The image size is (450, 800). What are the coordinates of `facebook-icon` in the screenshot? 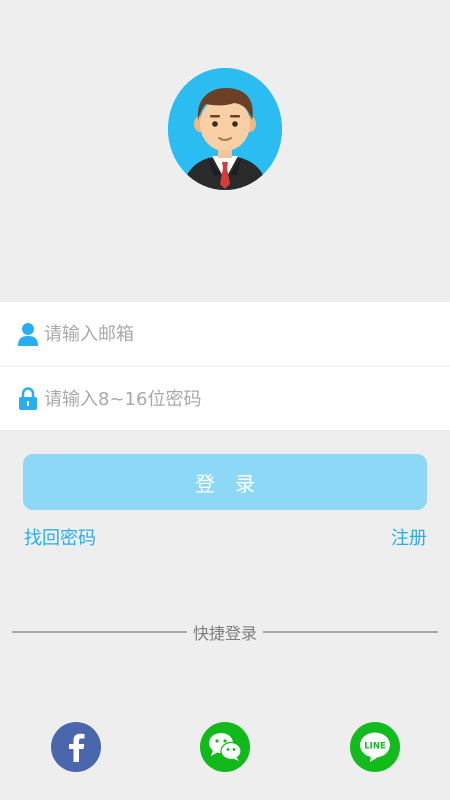 It's located at (77, 747).